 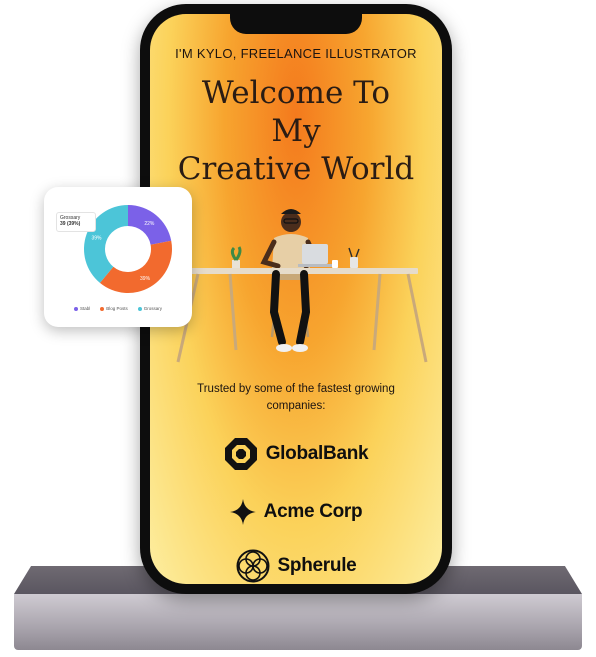 I want to click on donut-chart: 22% 39% 39%, so click(x=128, y=249).